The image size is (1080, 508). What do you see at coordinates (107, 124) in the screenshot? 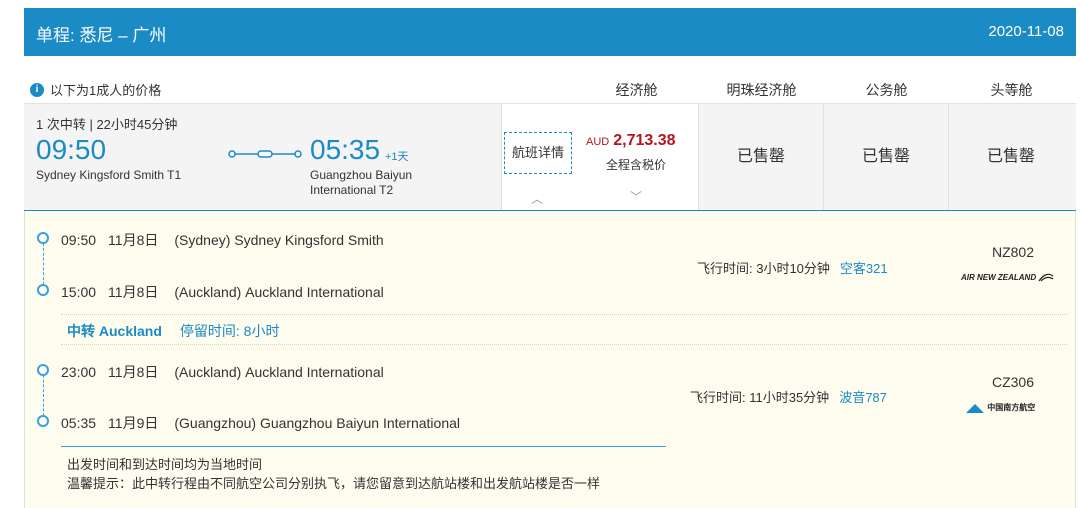
I see `stops-duration: 1 次中转 | 22小时45分钟` at bounding box center [107, 124].